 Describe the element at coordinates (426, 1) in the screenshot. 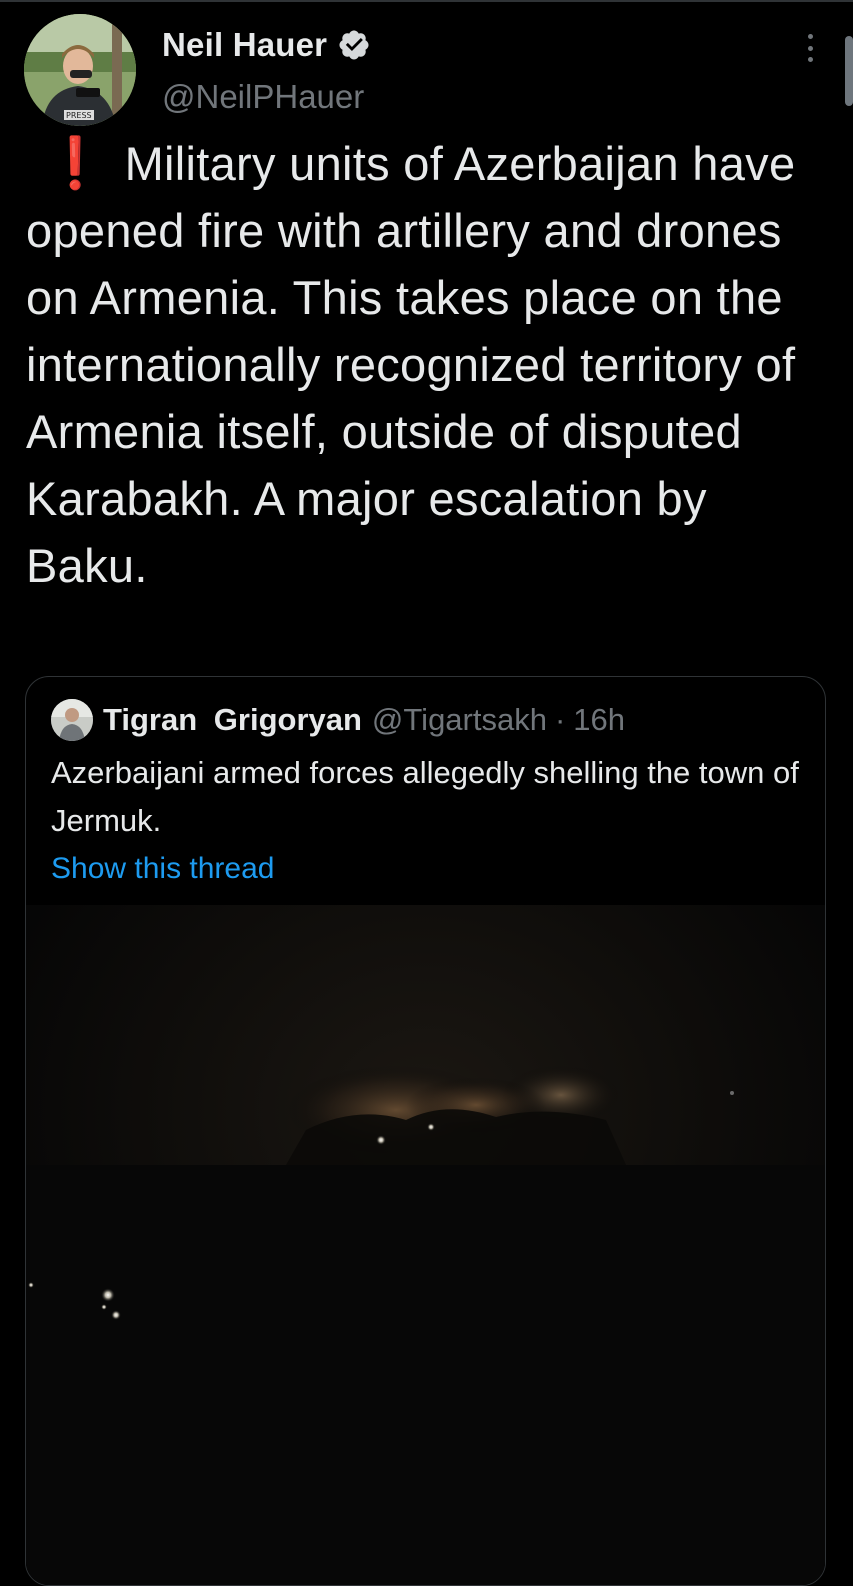

I see `top-divider` at that location.